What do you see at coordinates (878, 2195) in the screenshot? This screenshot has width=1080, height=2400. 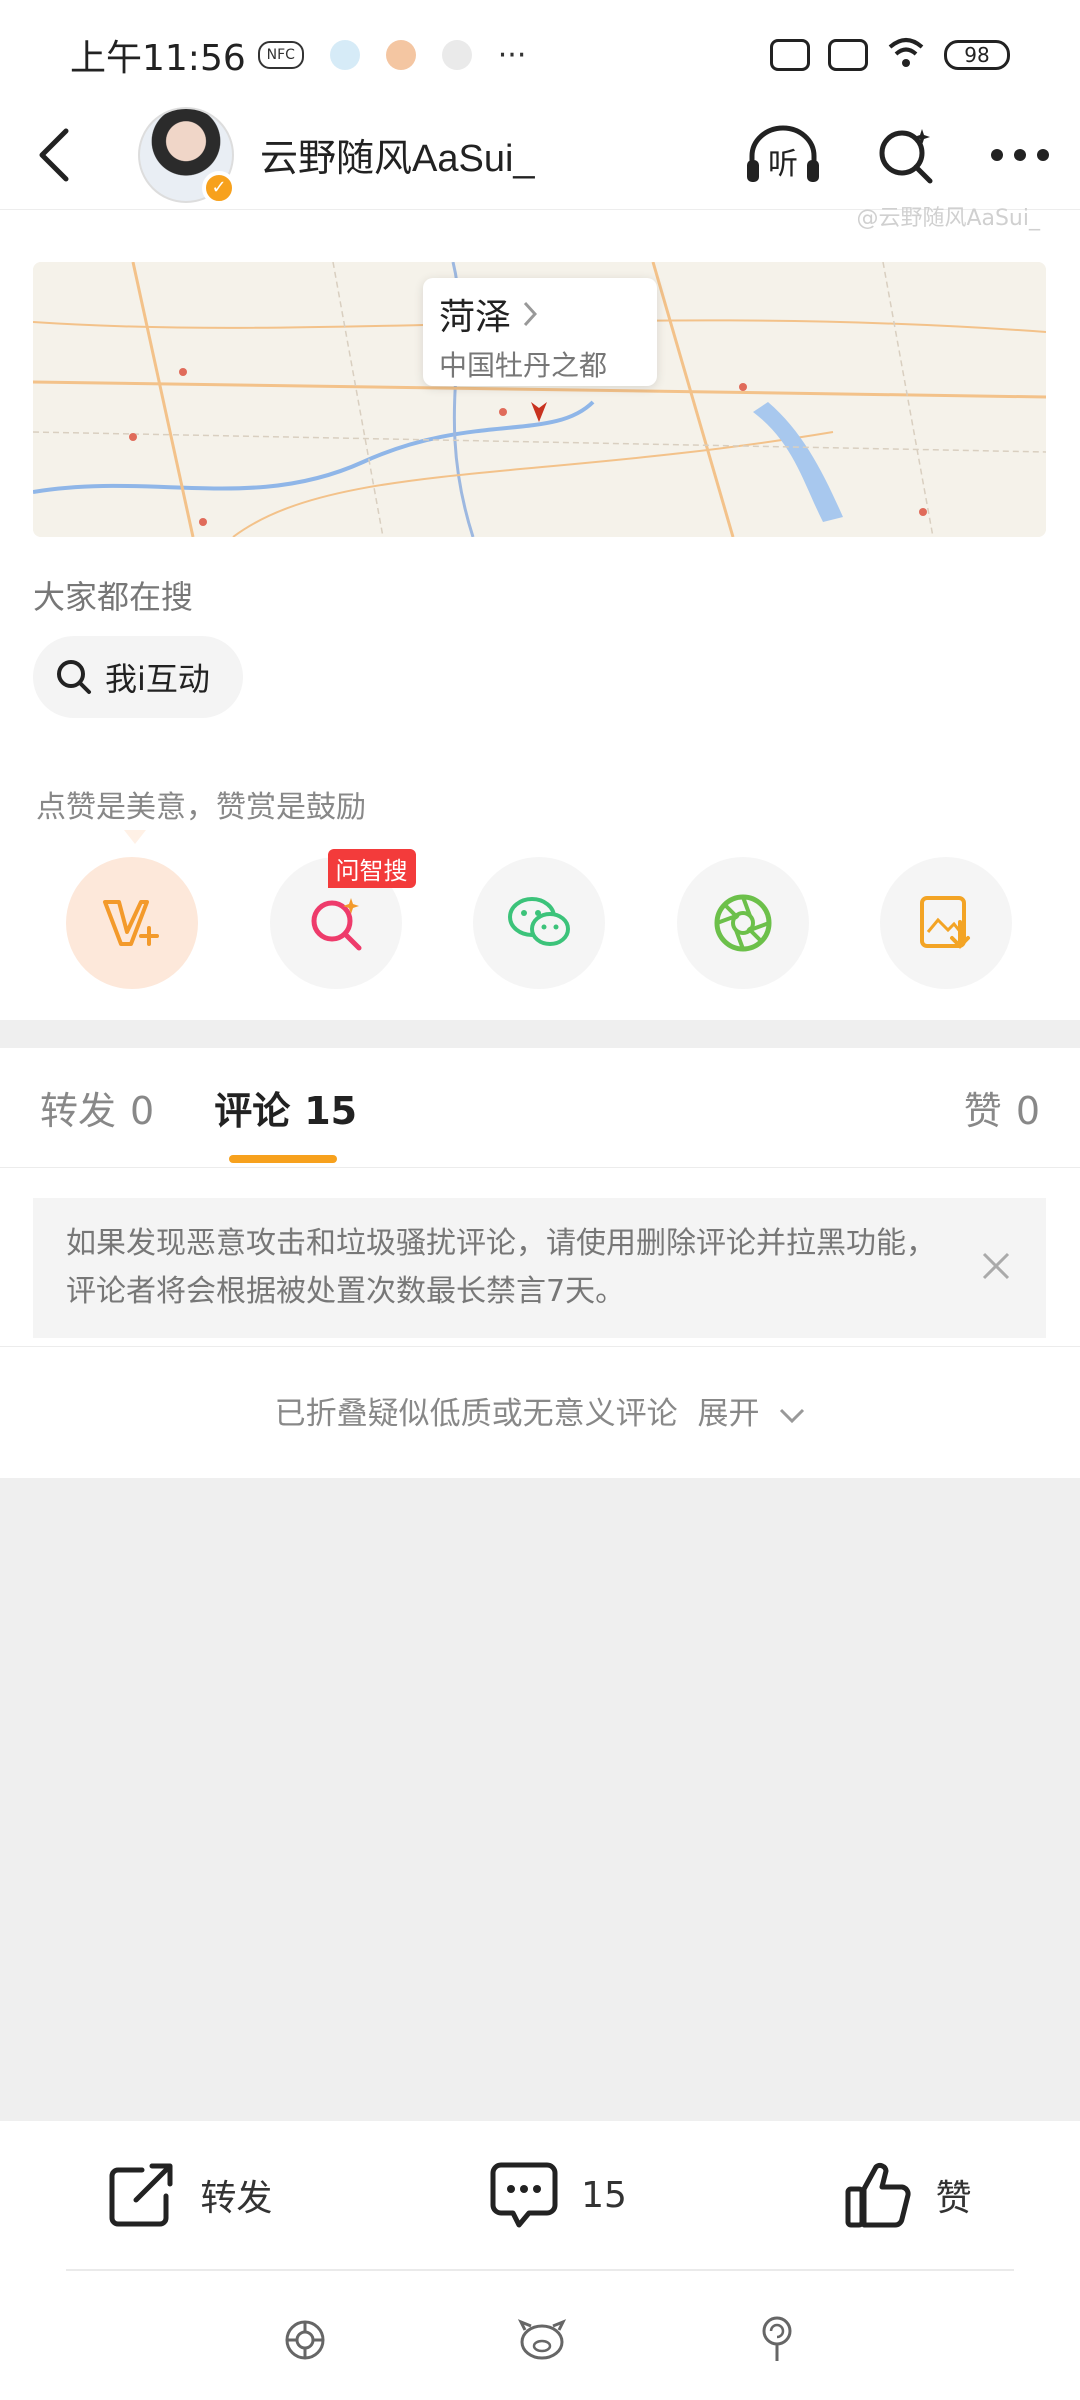 I see `thumbs-up-icon` at bounding box center [878, 2195].